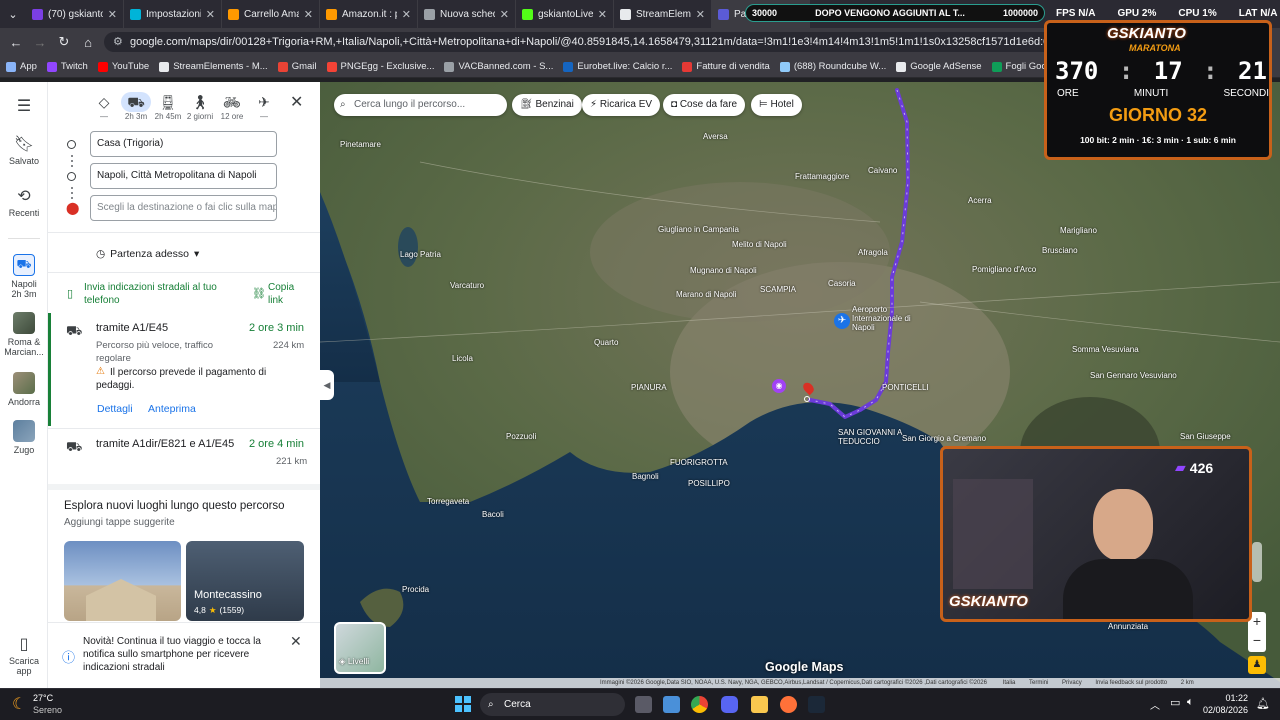  I want to click on map-place-label: Caivano, so click(882, 170).